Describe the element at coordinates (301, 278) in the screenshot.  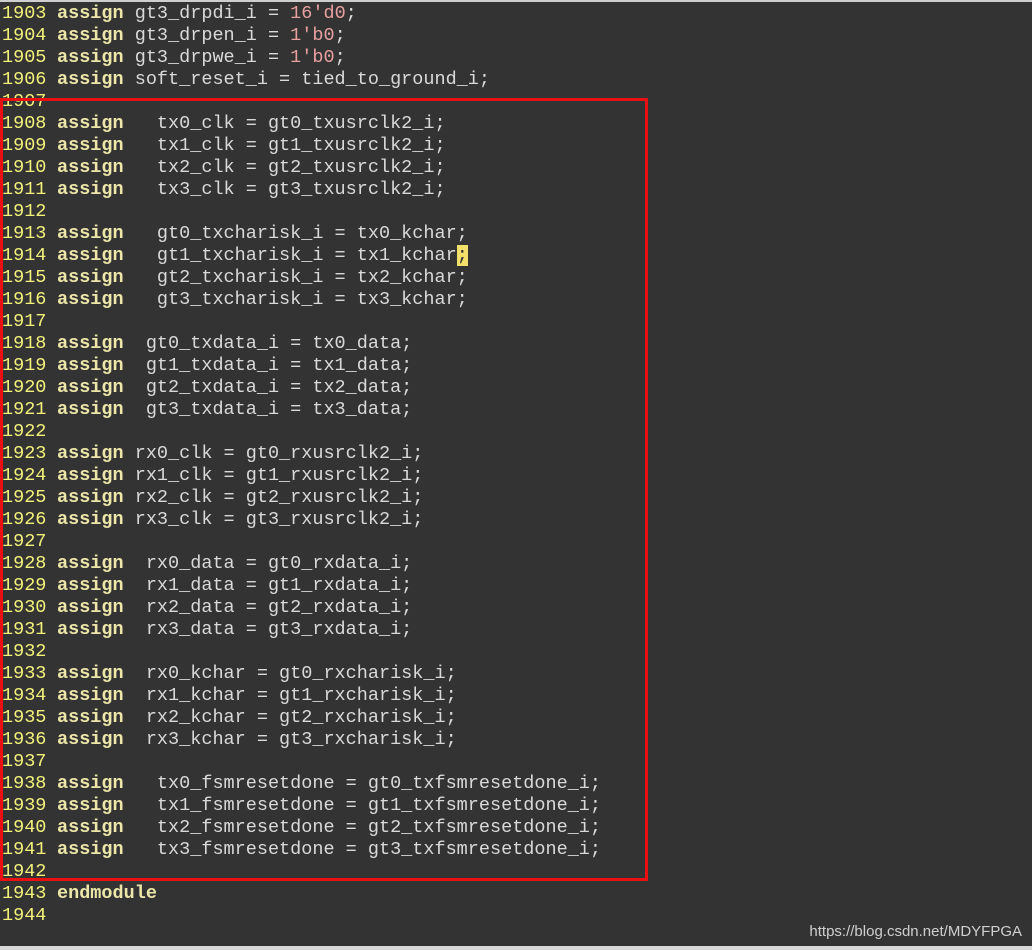
I see `code-line: 1915 assign gt2_txcharisk_i = tx2_kchar;` at that location.